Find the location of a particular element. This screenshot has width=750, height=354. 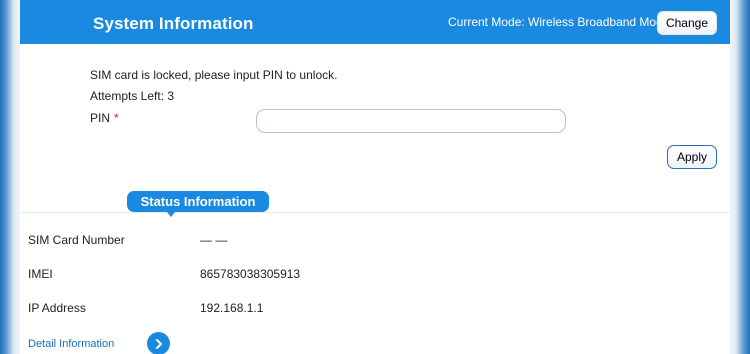

status-information-tab: Status Information is located at coordinates (198, 204).